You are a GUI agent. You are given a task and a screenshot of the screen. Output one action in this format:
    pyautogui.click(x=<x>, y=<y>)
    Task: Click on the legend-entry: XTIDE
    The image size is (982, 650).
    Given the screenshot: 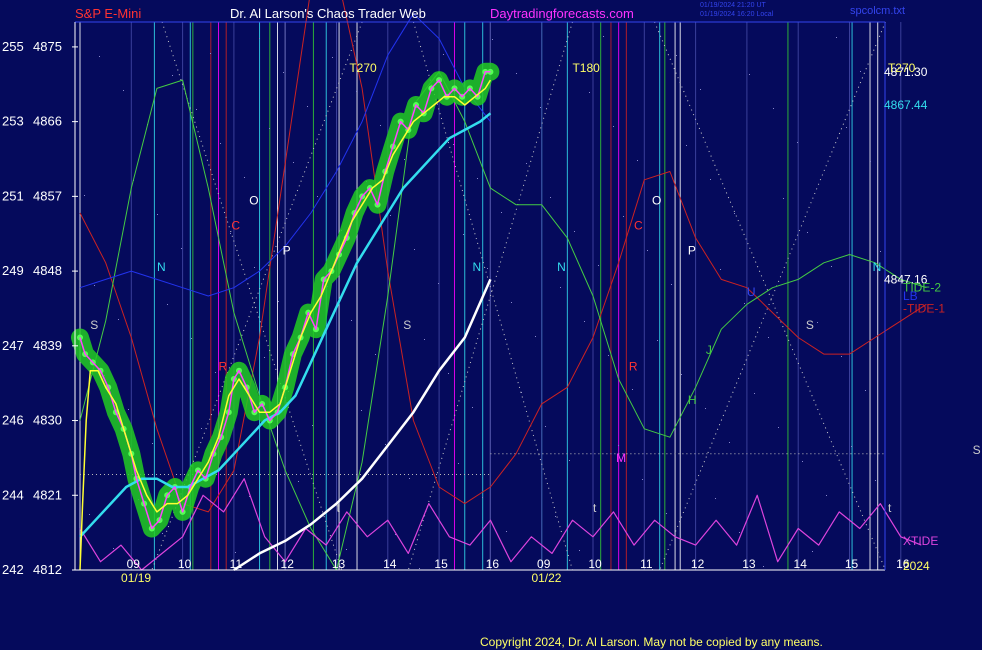 What is the action you would take?
    pyautogui.click(x=920, y=541)
    